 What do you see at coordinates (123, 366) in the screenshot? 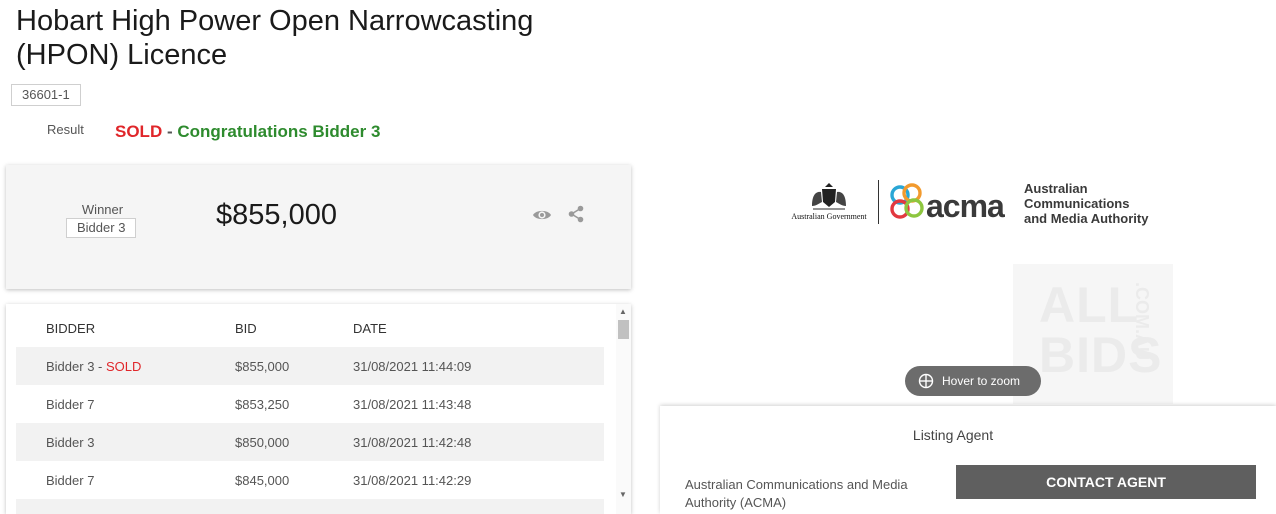
I see `sold-tag: SOLD` at bounding box center [123, 366].